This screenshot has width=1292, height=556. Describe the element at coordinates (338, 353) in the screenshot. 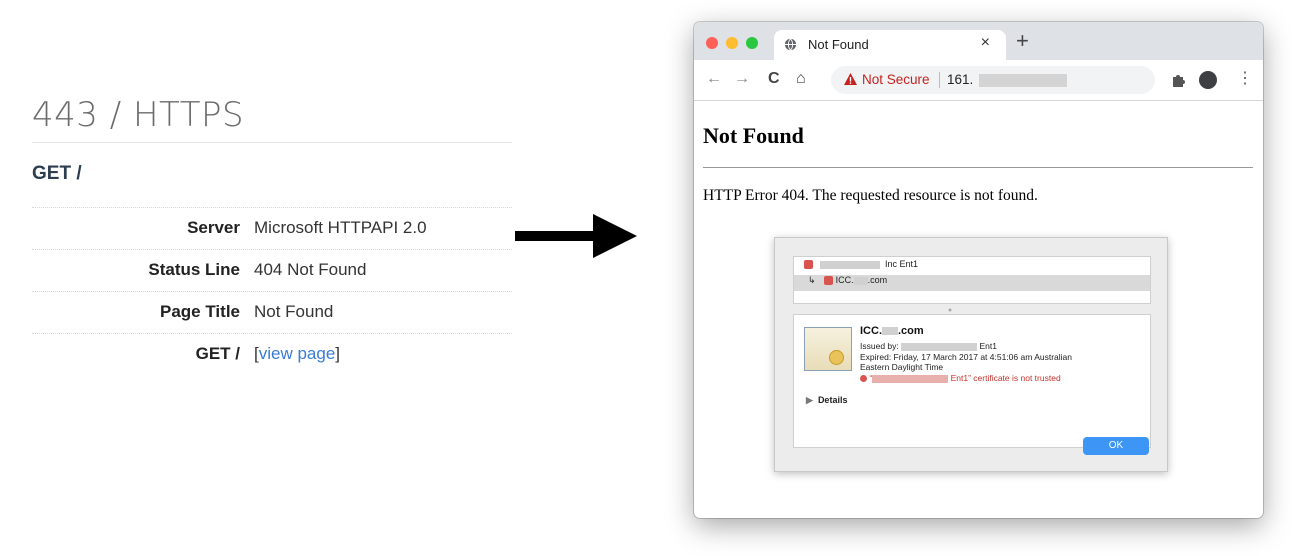

I see `bracket-close: ]` at that location.